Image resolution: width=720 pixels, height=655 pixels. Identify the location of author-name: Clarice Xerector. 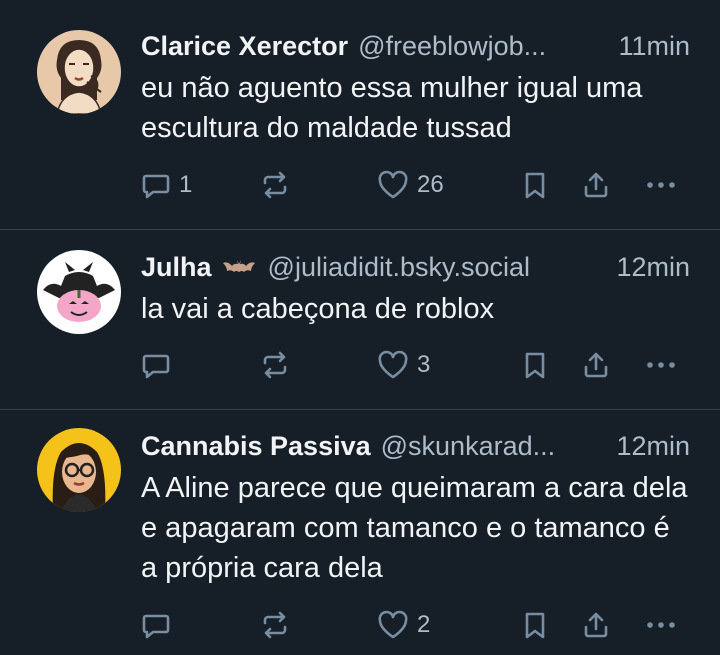
(244, 46).